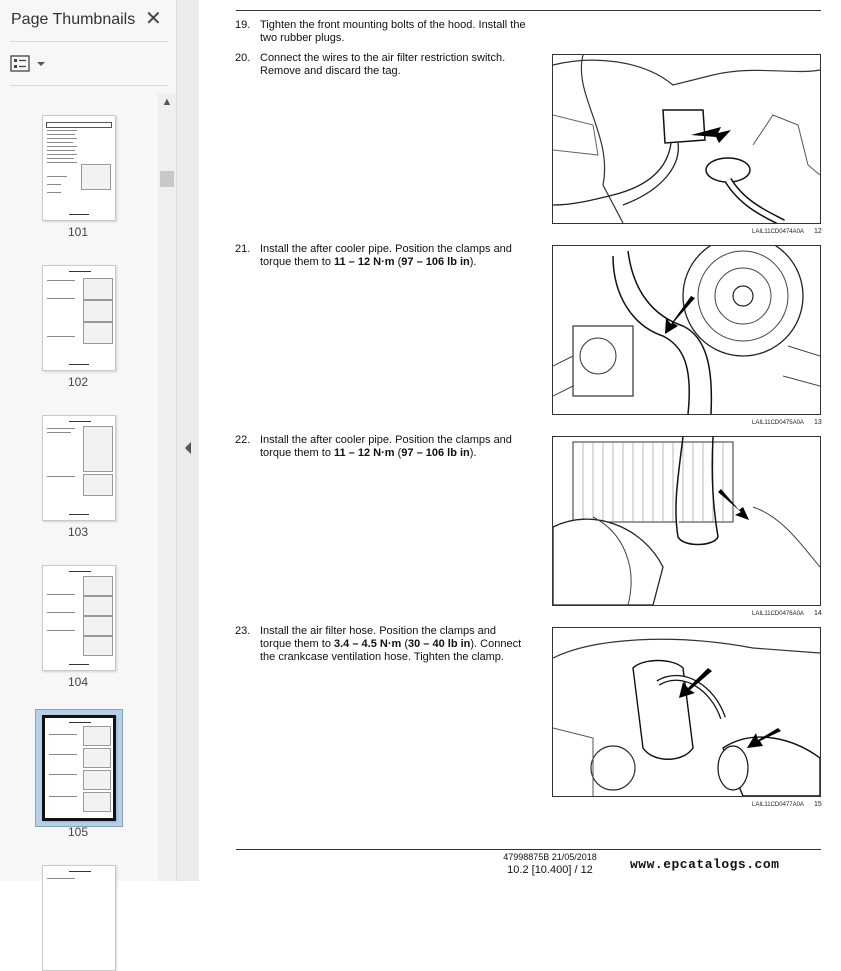 This screenshot has height=971, width=841. Describe the element at coordinates (167, 179) in the screenshot. I see `scroll-thumb` at that location.